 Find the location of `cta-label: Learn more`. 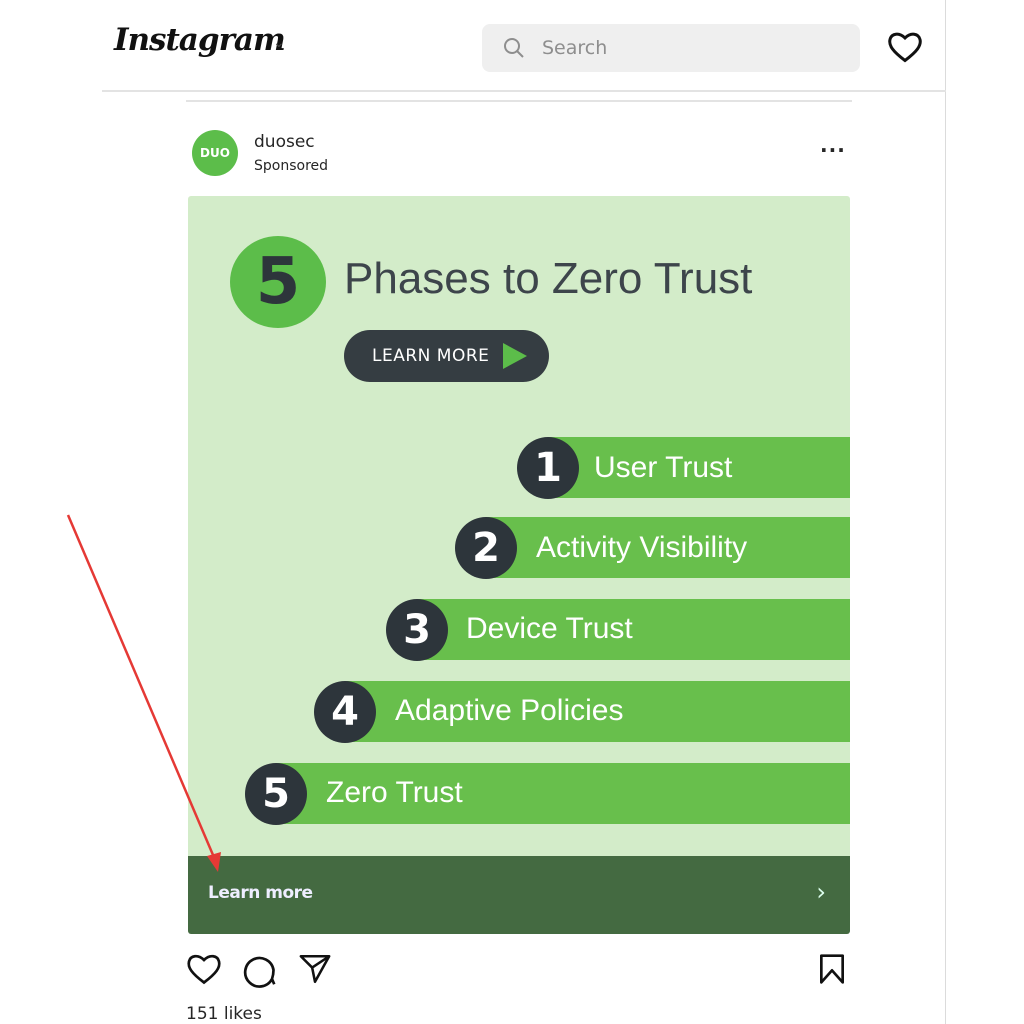

cta-label: Learn more is located at coordinates (260, 893).